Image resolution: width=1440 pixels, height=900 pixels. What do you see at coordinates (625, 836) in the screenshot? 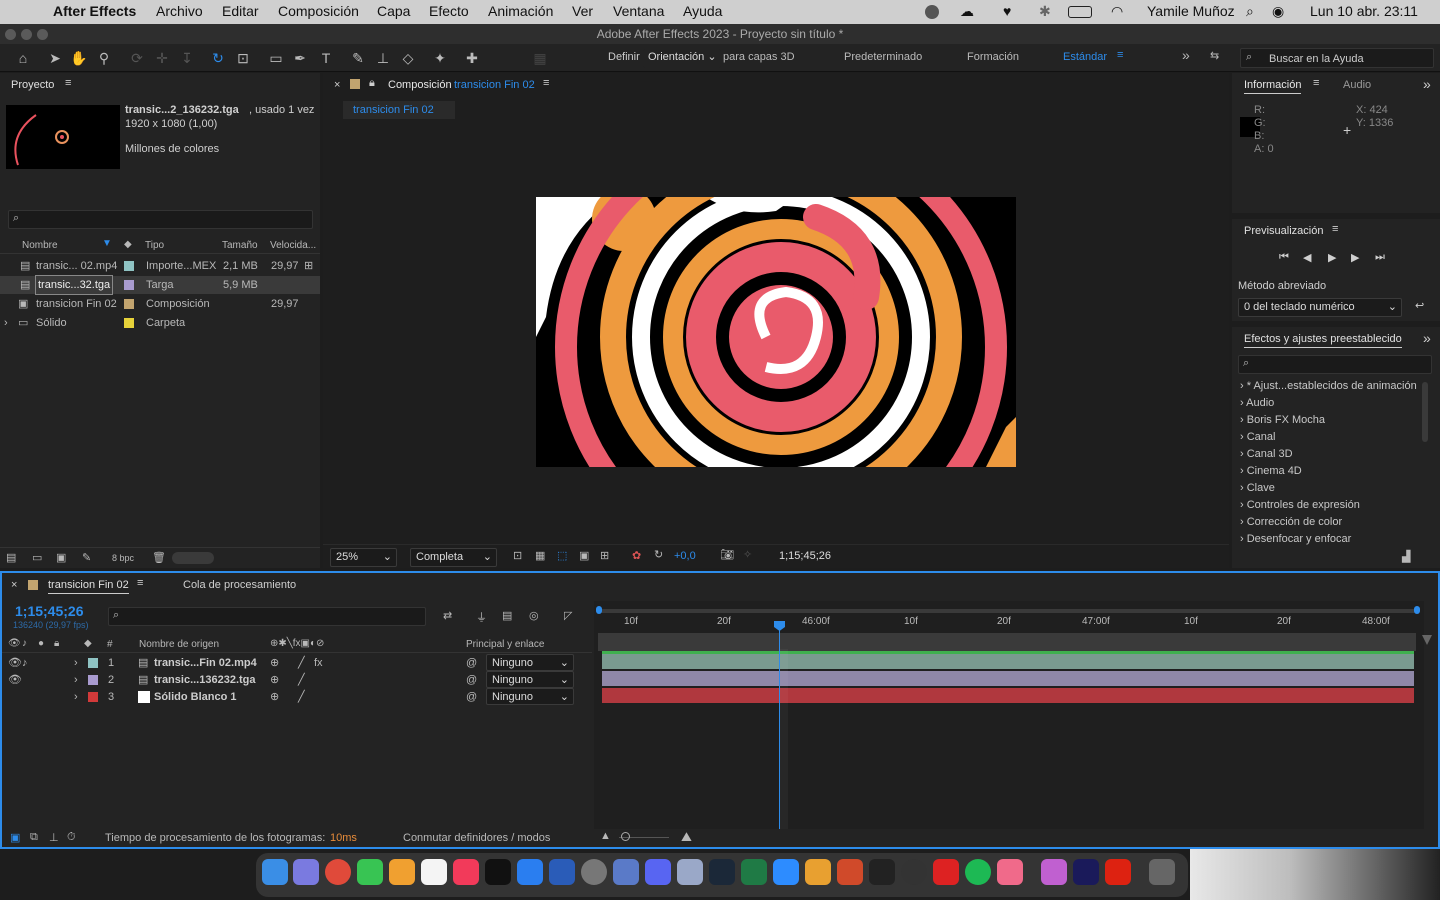
I see `zoom-slider-thumb` at bounding box center [625, 836].